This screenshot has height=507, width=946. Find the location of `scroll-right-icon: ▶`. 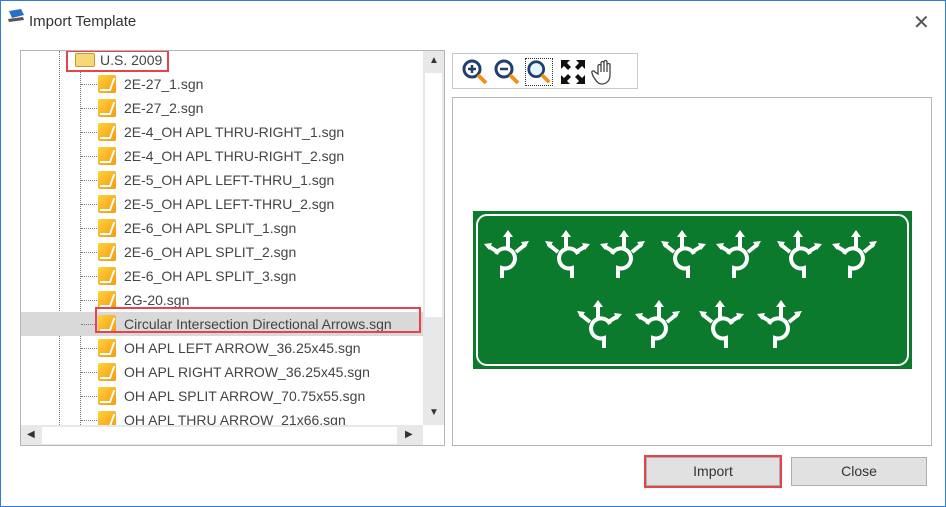

scroll-right-icon: ▶ is located at coordinates (409, 434).